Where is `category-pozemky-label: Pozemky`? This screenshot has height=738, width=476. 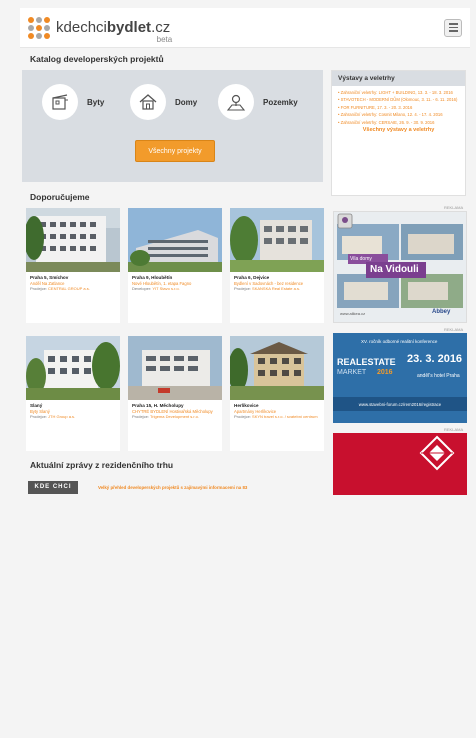 category-pozemky-label: Pozemky is located at coordinates (280, 102).